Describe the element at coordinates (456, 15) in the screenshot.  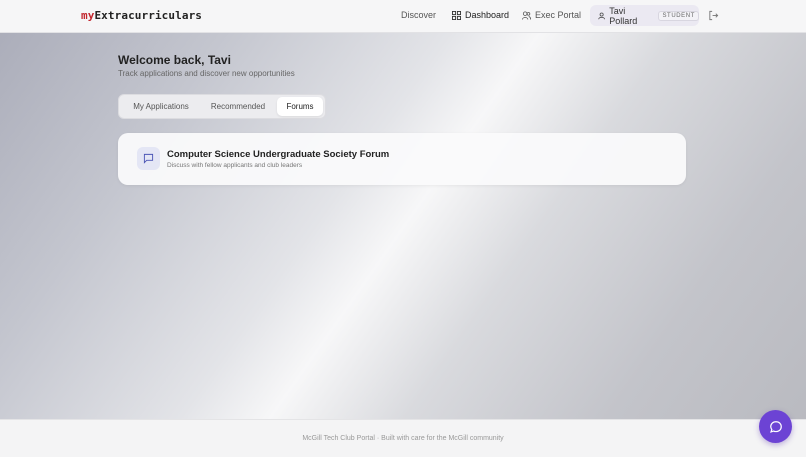
I see `dashboard-grid-icon` at that location.